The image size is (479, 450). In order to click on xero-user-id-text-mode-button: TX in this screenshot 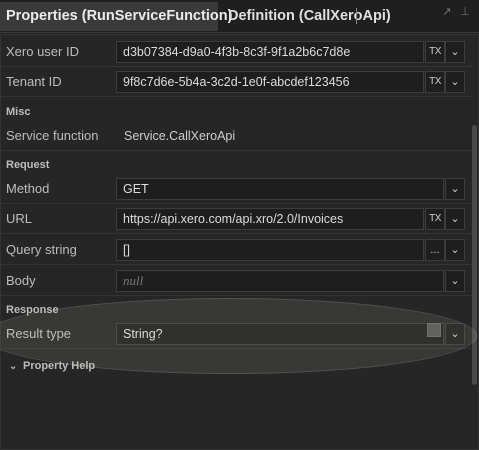, I will do `click(435, 52)`.